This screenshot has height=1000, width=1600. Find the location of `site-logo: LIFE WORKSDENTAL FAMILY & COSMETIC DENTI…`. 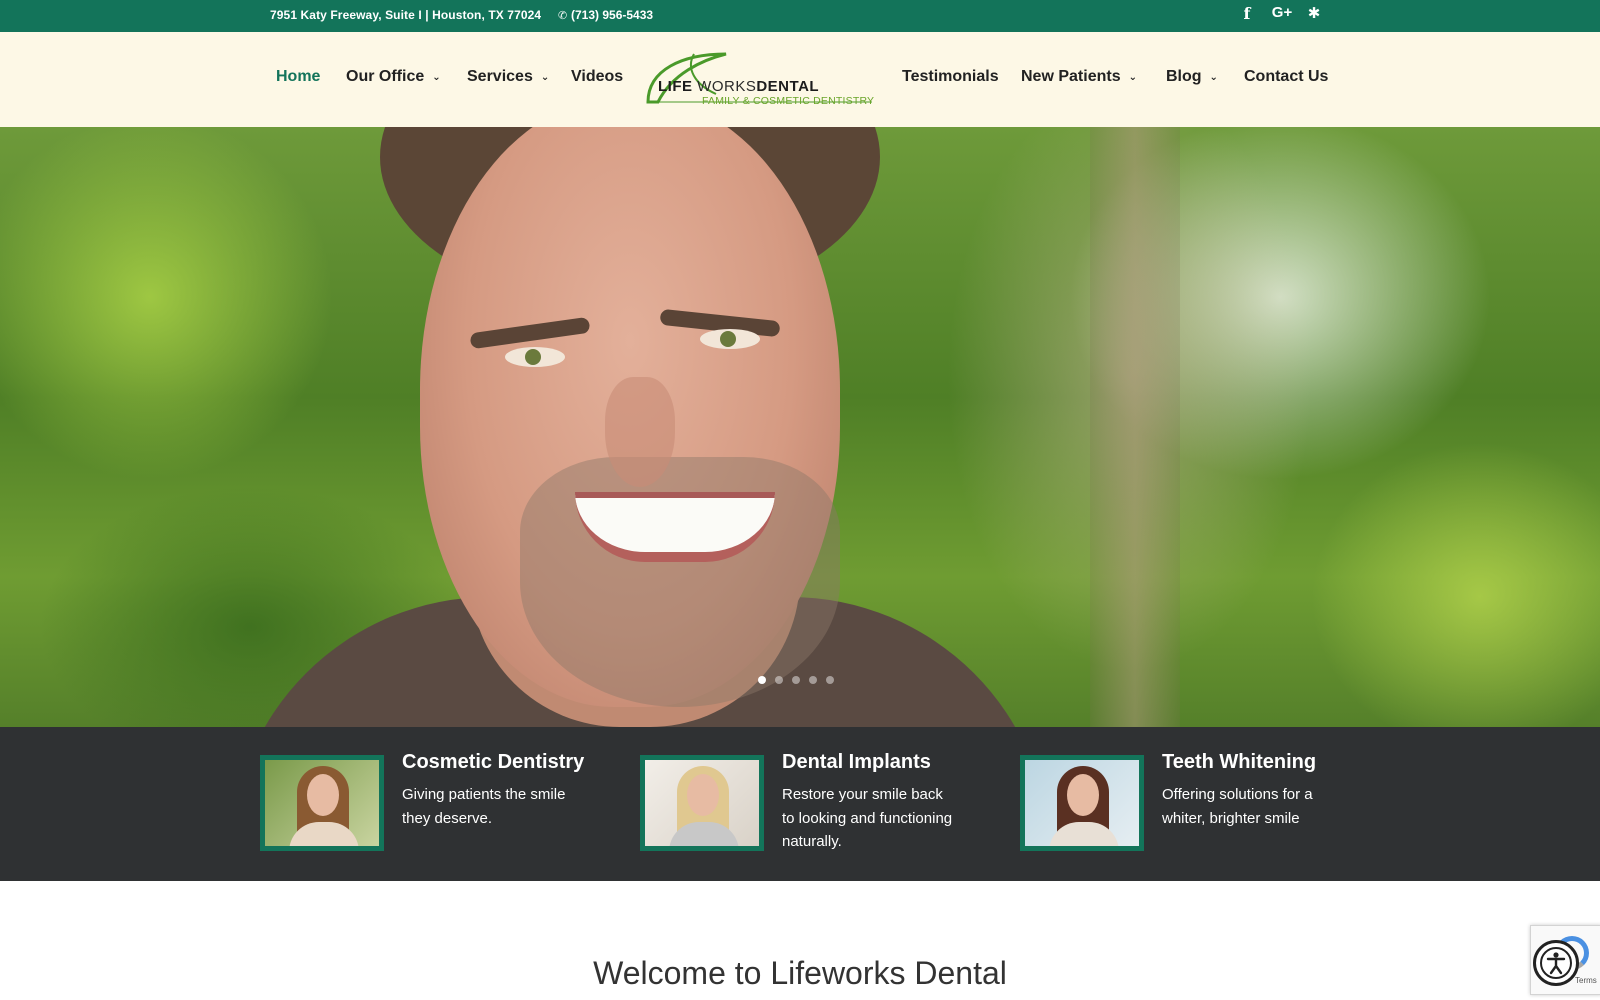

site-logo: LIFE WORKSDENTAL FAMILY & COSMETIC DENTI… is located at coordinates (760, 80).